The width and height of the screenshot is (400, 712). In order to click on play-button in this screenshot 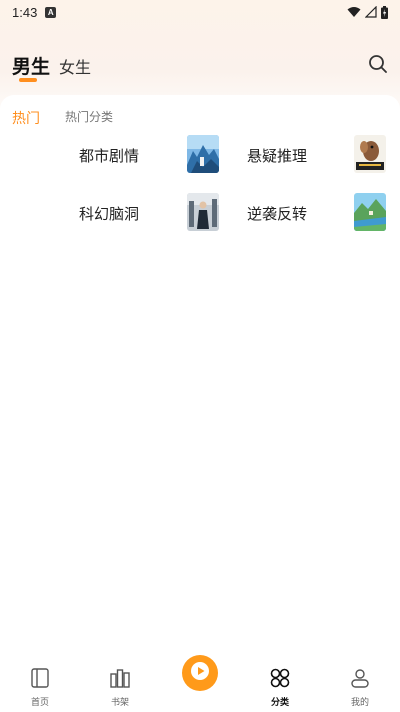, I will do `click(200, 673)`.